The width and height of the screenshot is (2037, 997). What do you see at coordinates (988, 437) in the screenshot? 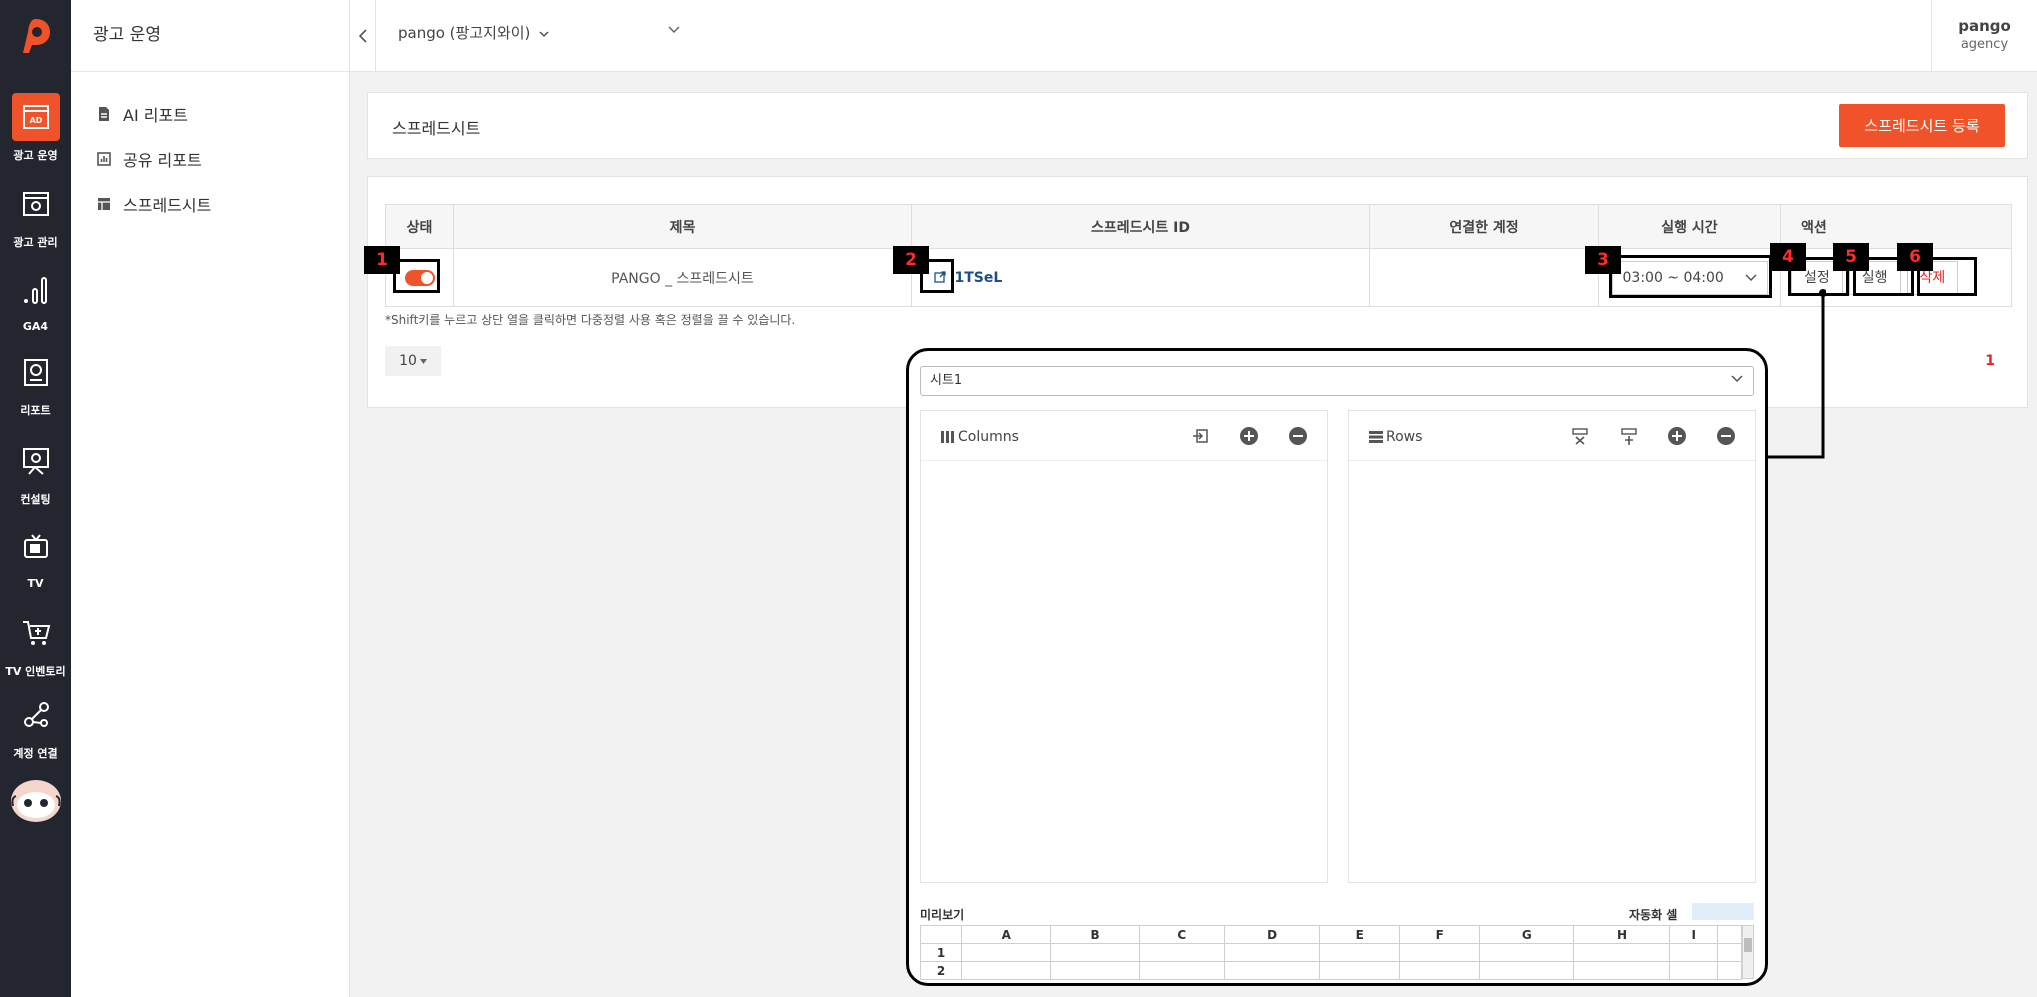
I see `columns-title-text: Columns` at bounding box center [988, 437].